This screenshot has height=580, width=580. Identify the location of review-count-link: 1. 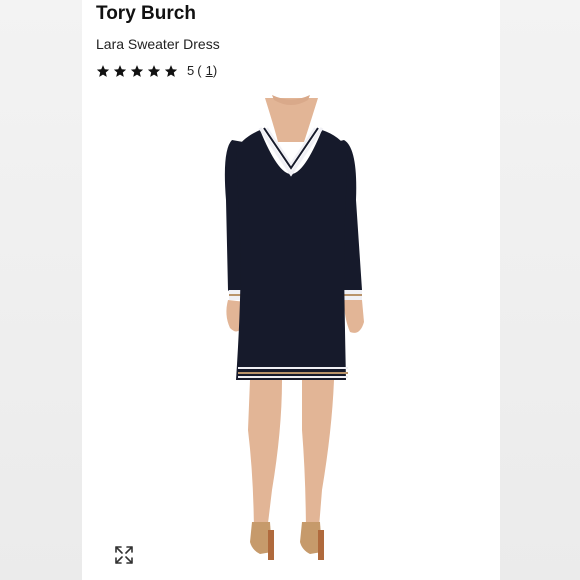
(209, 70).